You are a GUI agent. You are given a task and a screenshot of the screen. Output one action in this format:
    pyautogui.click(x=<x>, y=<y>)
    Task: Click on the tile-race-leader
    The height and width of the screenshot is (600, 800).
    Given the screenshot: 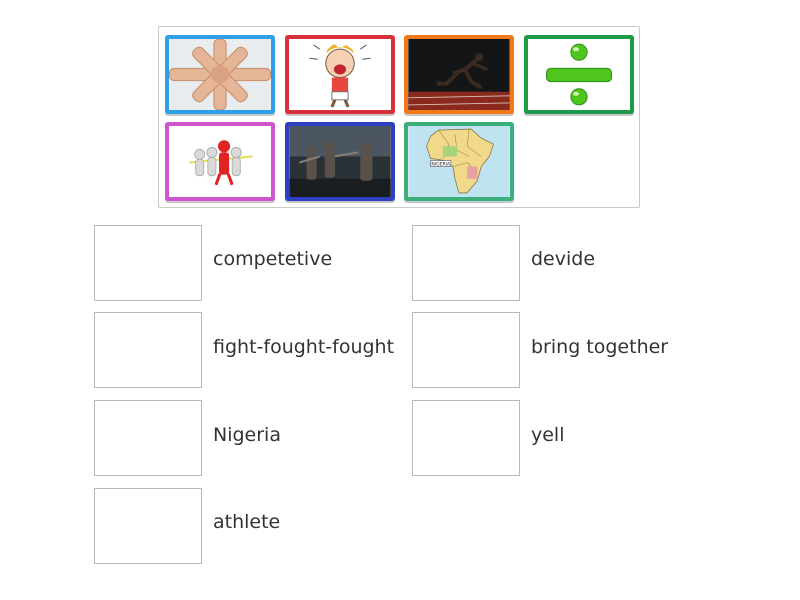 What is the action you would take?
    pyautogui.click(x=220, y=161)
    